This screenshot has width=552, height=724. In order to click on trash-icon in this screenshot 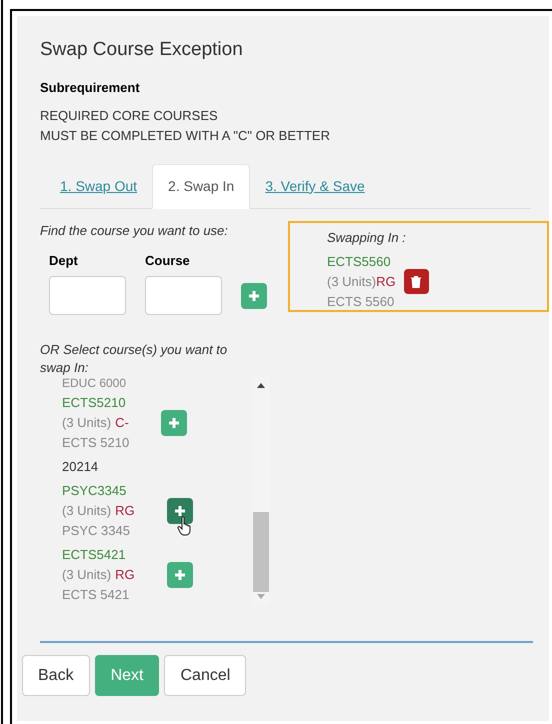, I will do `click(416, 282)`.